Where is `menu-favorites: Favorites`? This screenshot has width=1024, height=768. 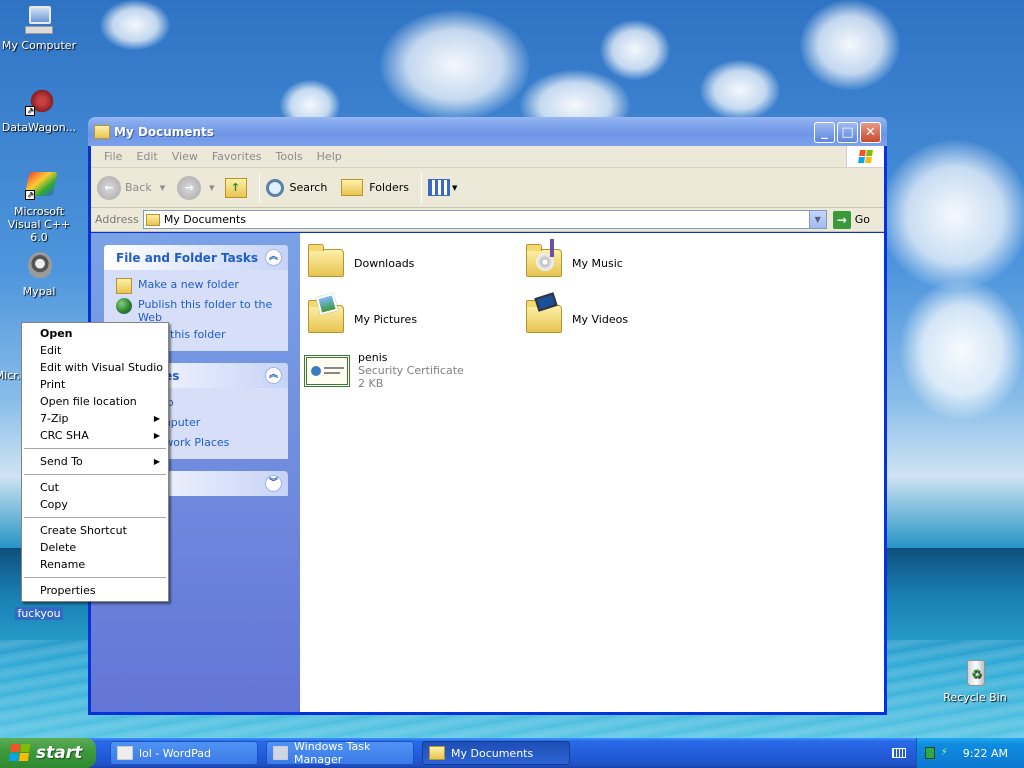
menu-favorites: Favorites is located at coordinates (237, 156).